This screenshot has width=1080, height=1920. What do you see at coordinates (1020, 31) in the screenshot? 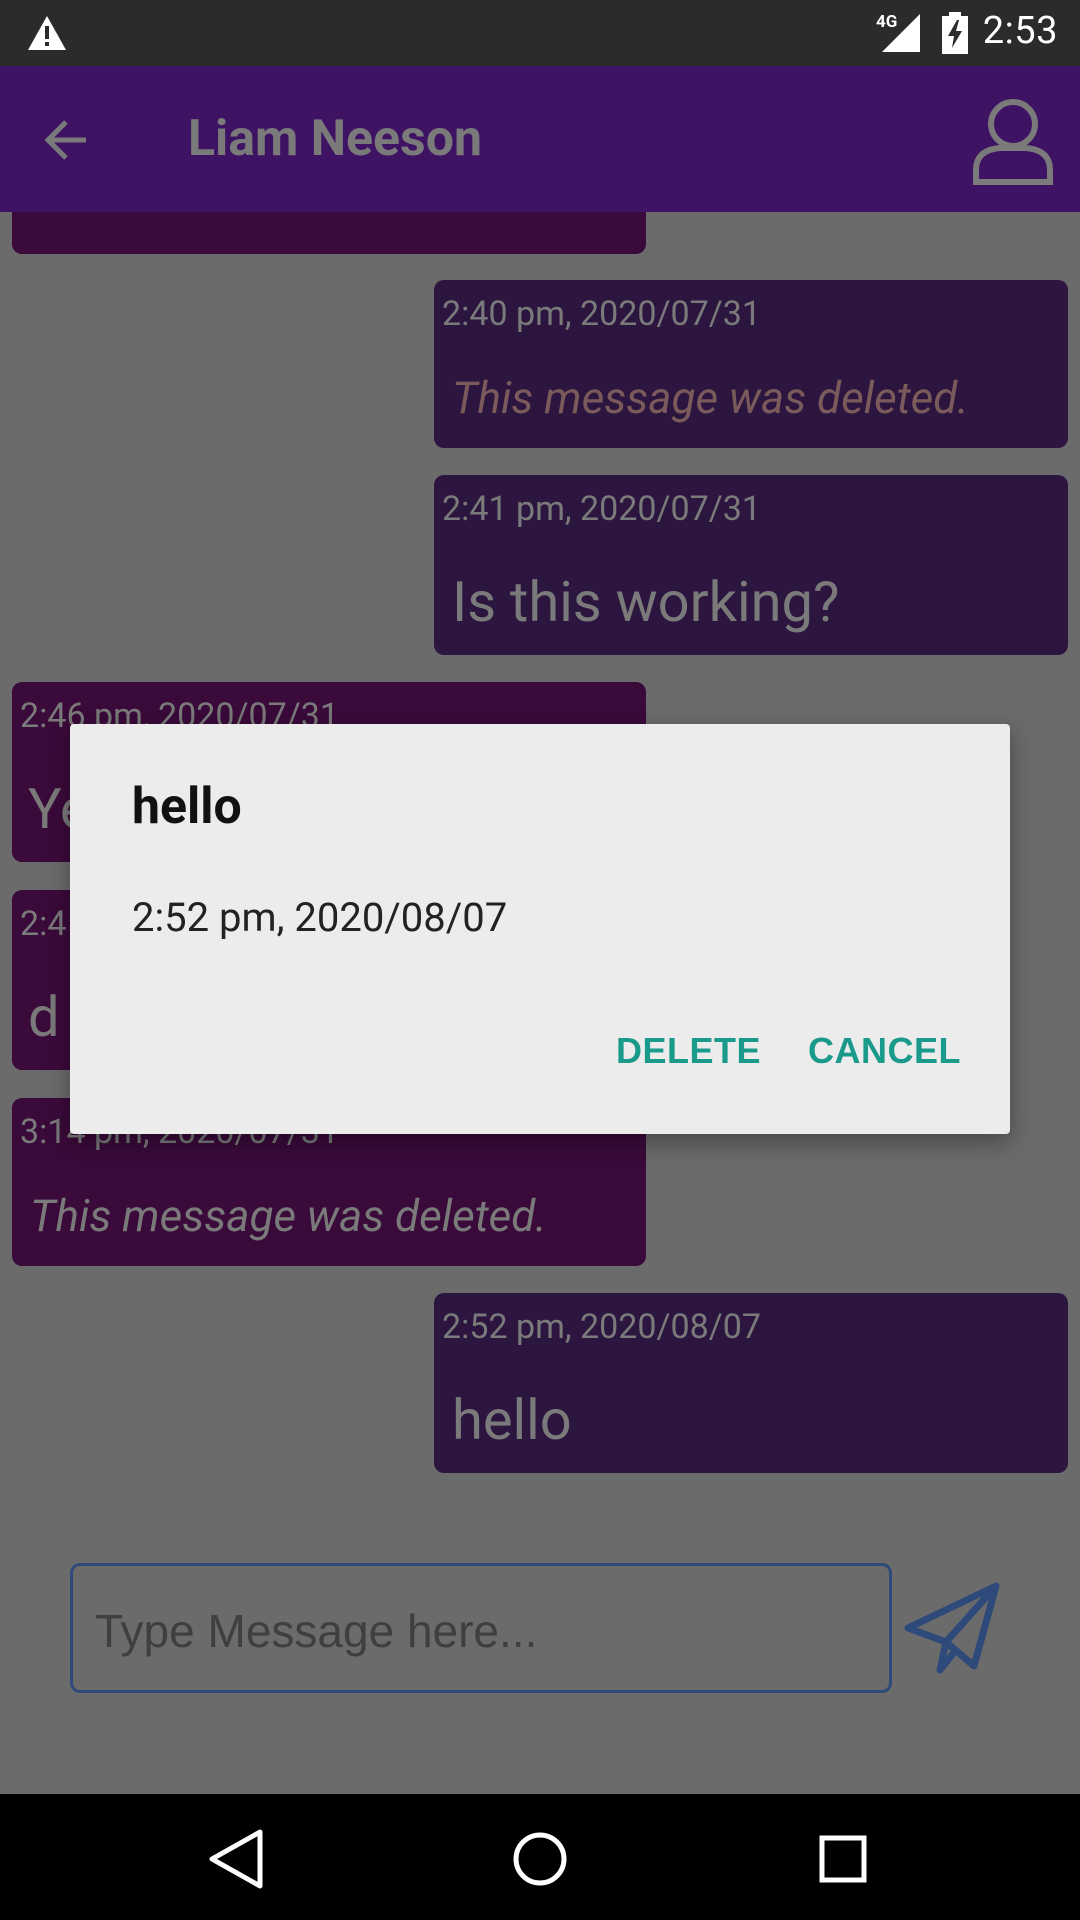
I see `status-time: 2:53` at bounding box center [1020, 31].